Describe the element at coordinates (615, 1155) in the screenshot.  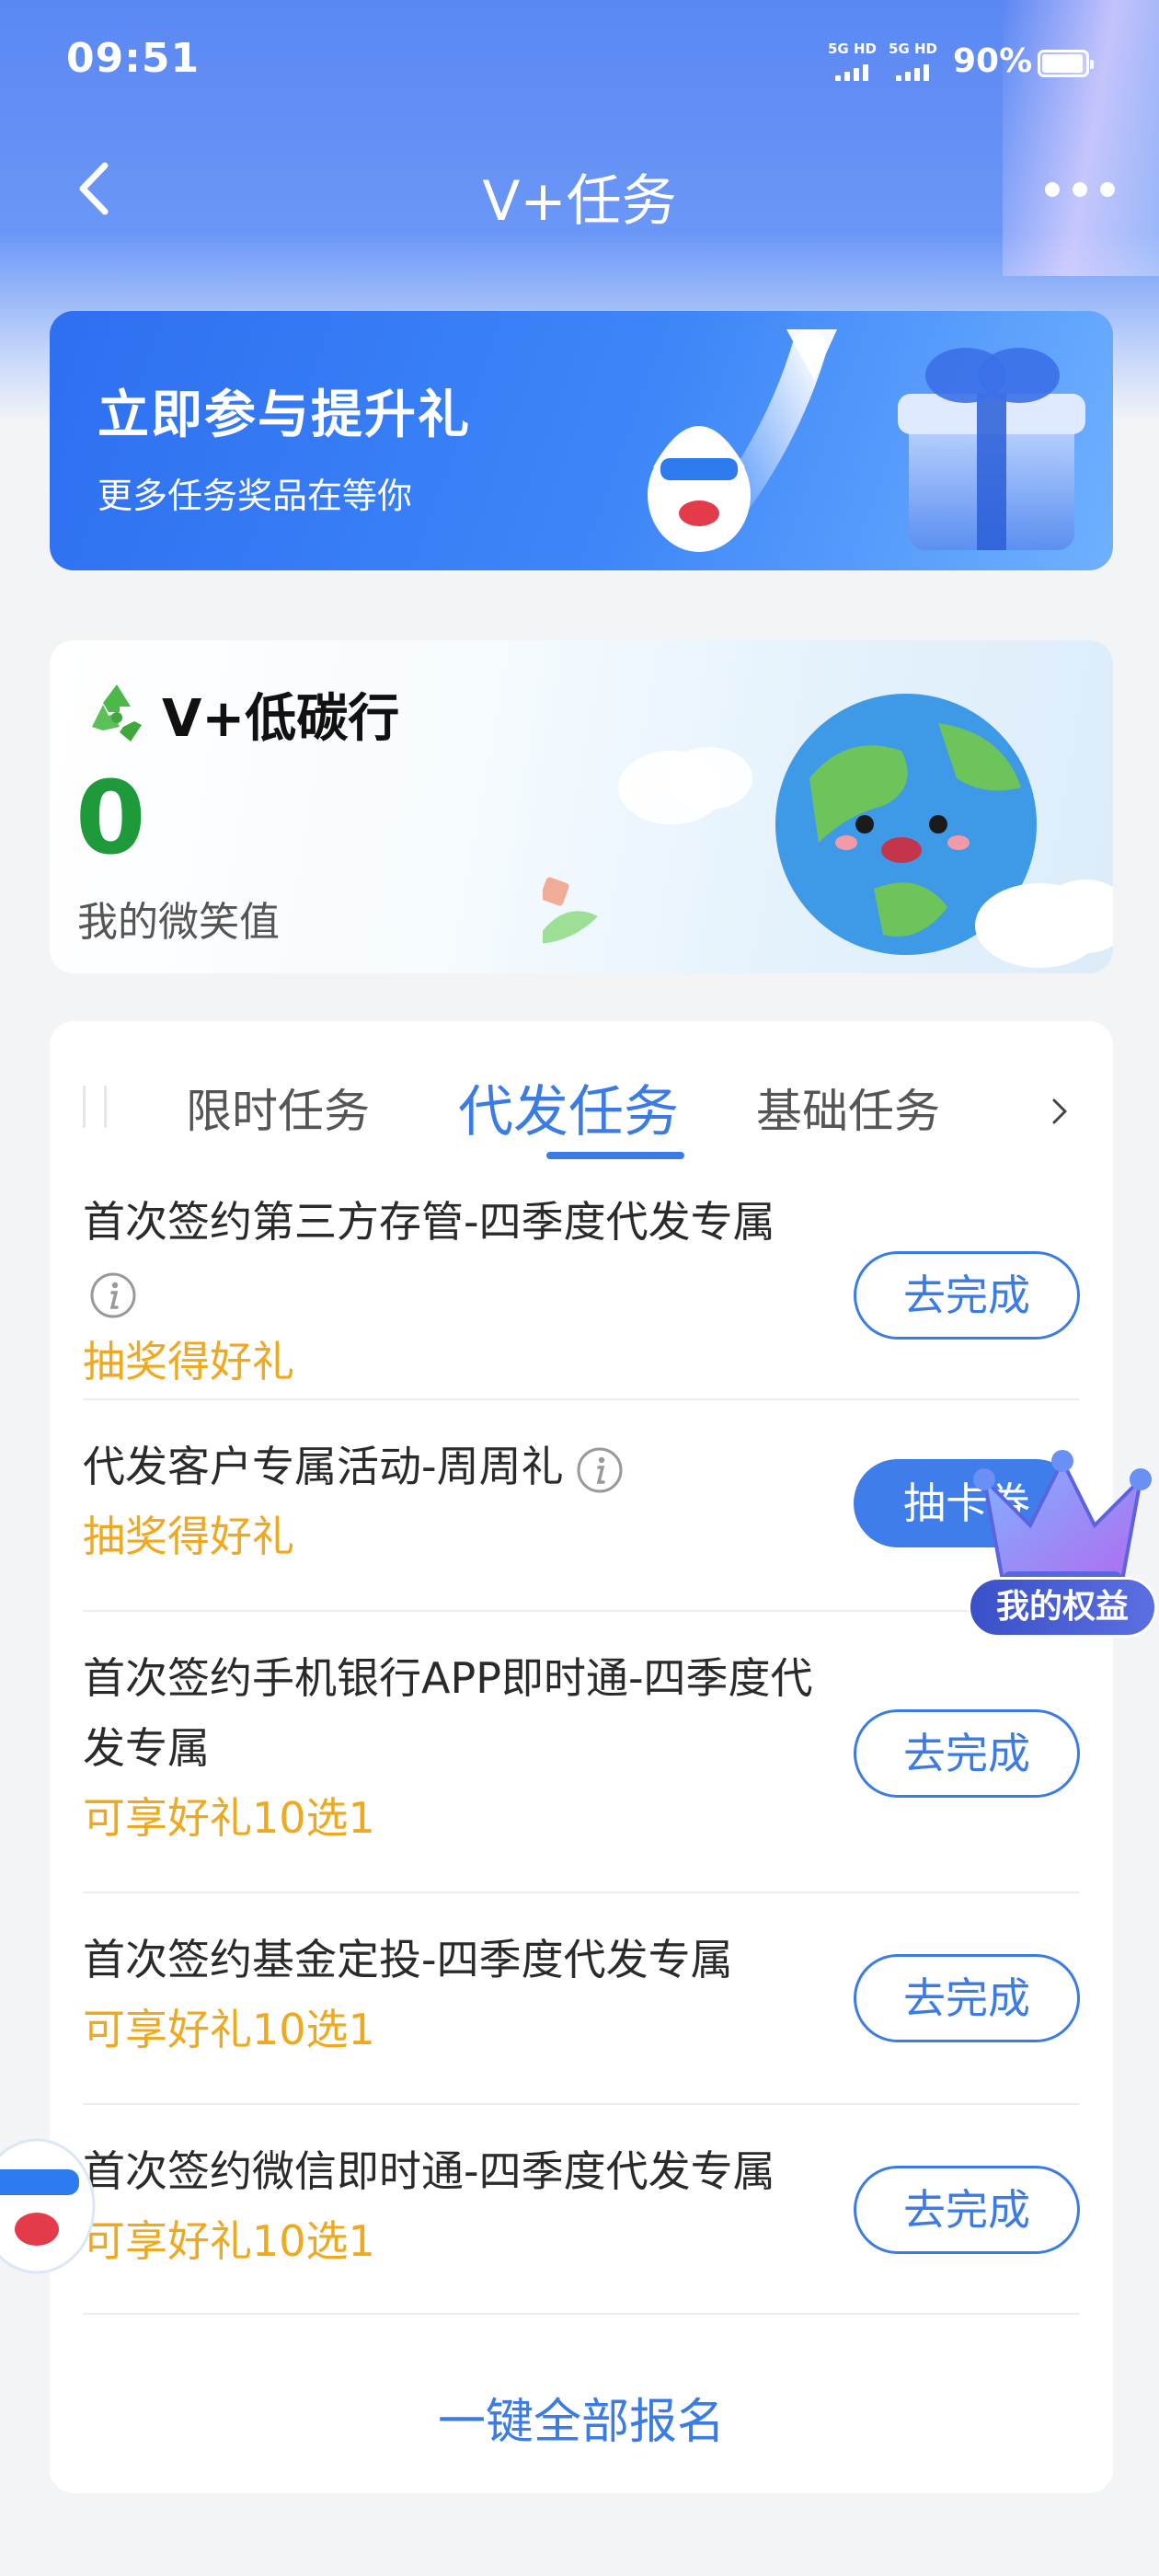
I see `active-tab-indicator` at that location.